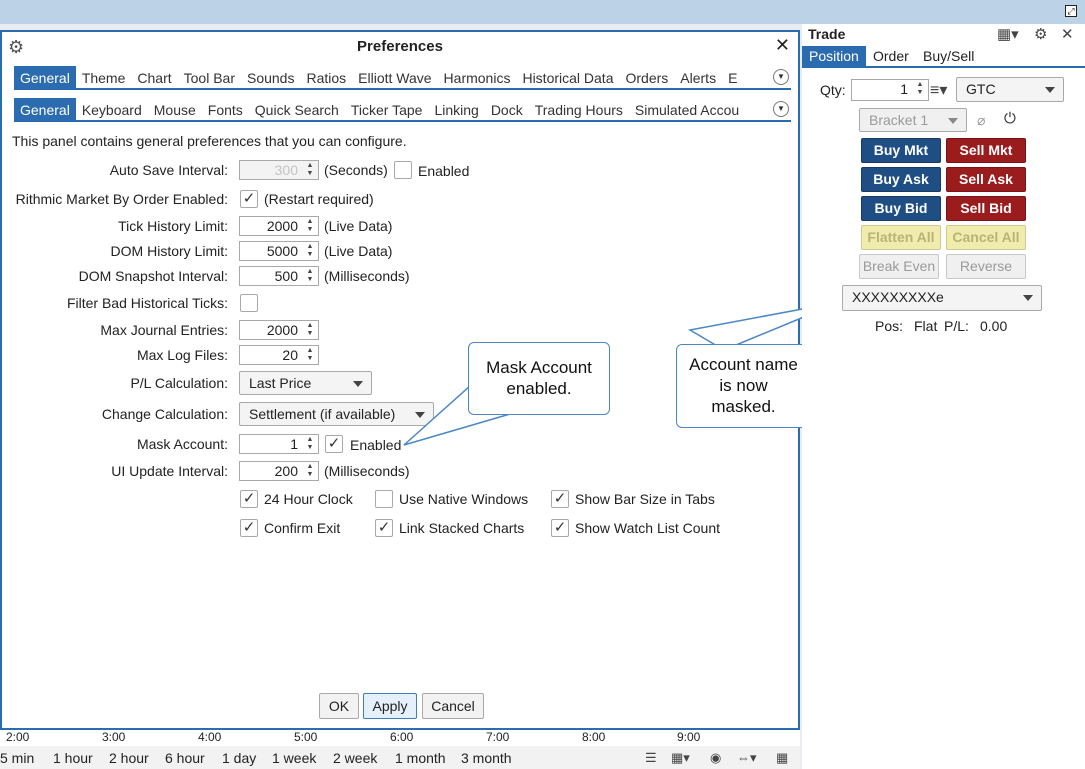  Describe the element at coordinates (209, 77) in the screenshot. I see `tab-tool-bar: Tool Bar` at that location.